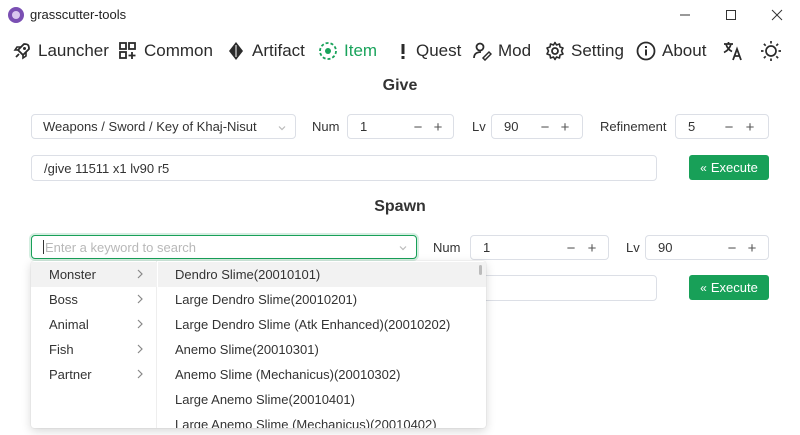  What do you see at coordinates (571, 248) in the screenshot?
I see `spawn-num-decrement-button: −` at bounding box center [571, 248].